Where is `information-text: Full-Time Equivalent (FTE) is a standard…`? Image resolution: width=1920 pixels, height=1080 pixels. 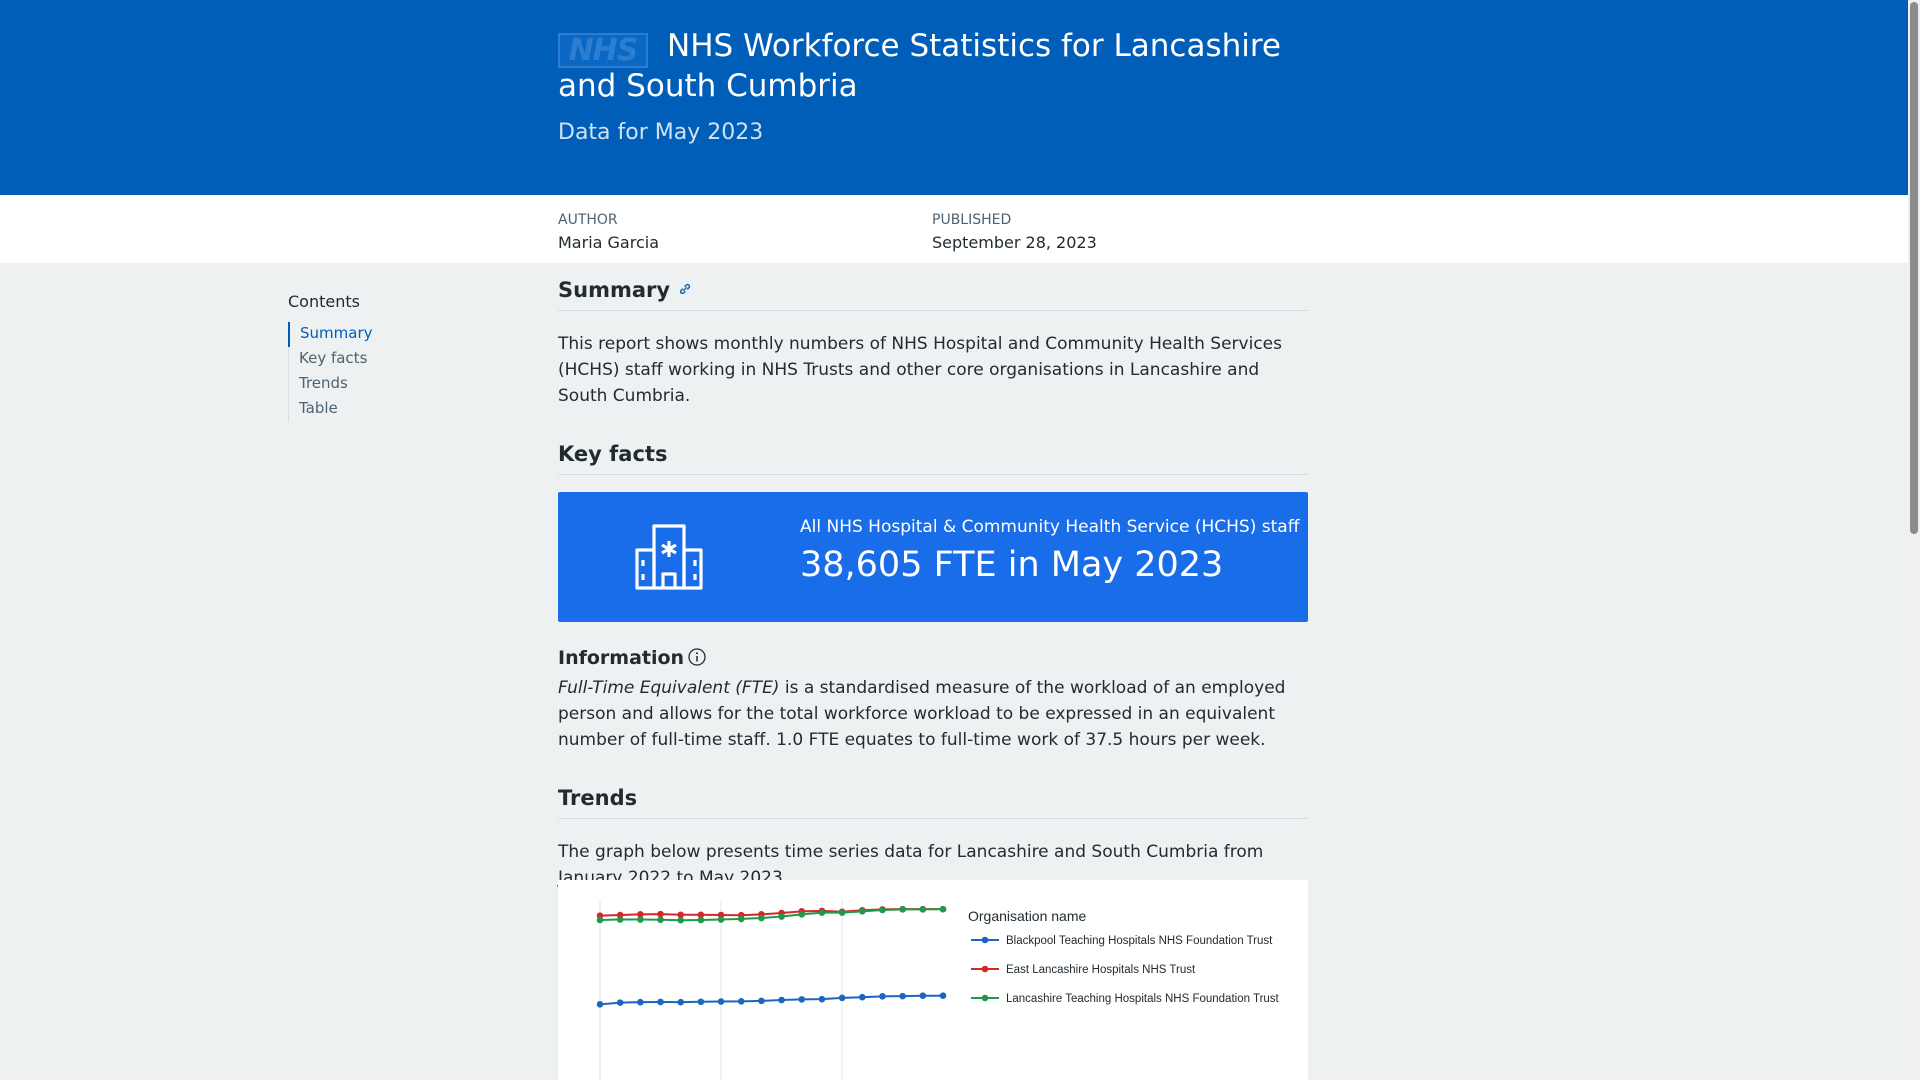
information-text: Full-Time Equivalent (FTE) is a standard… is located at coordinates (933, 714).